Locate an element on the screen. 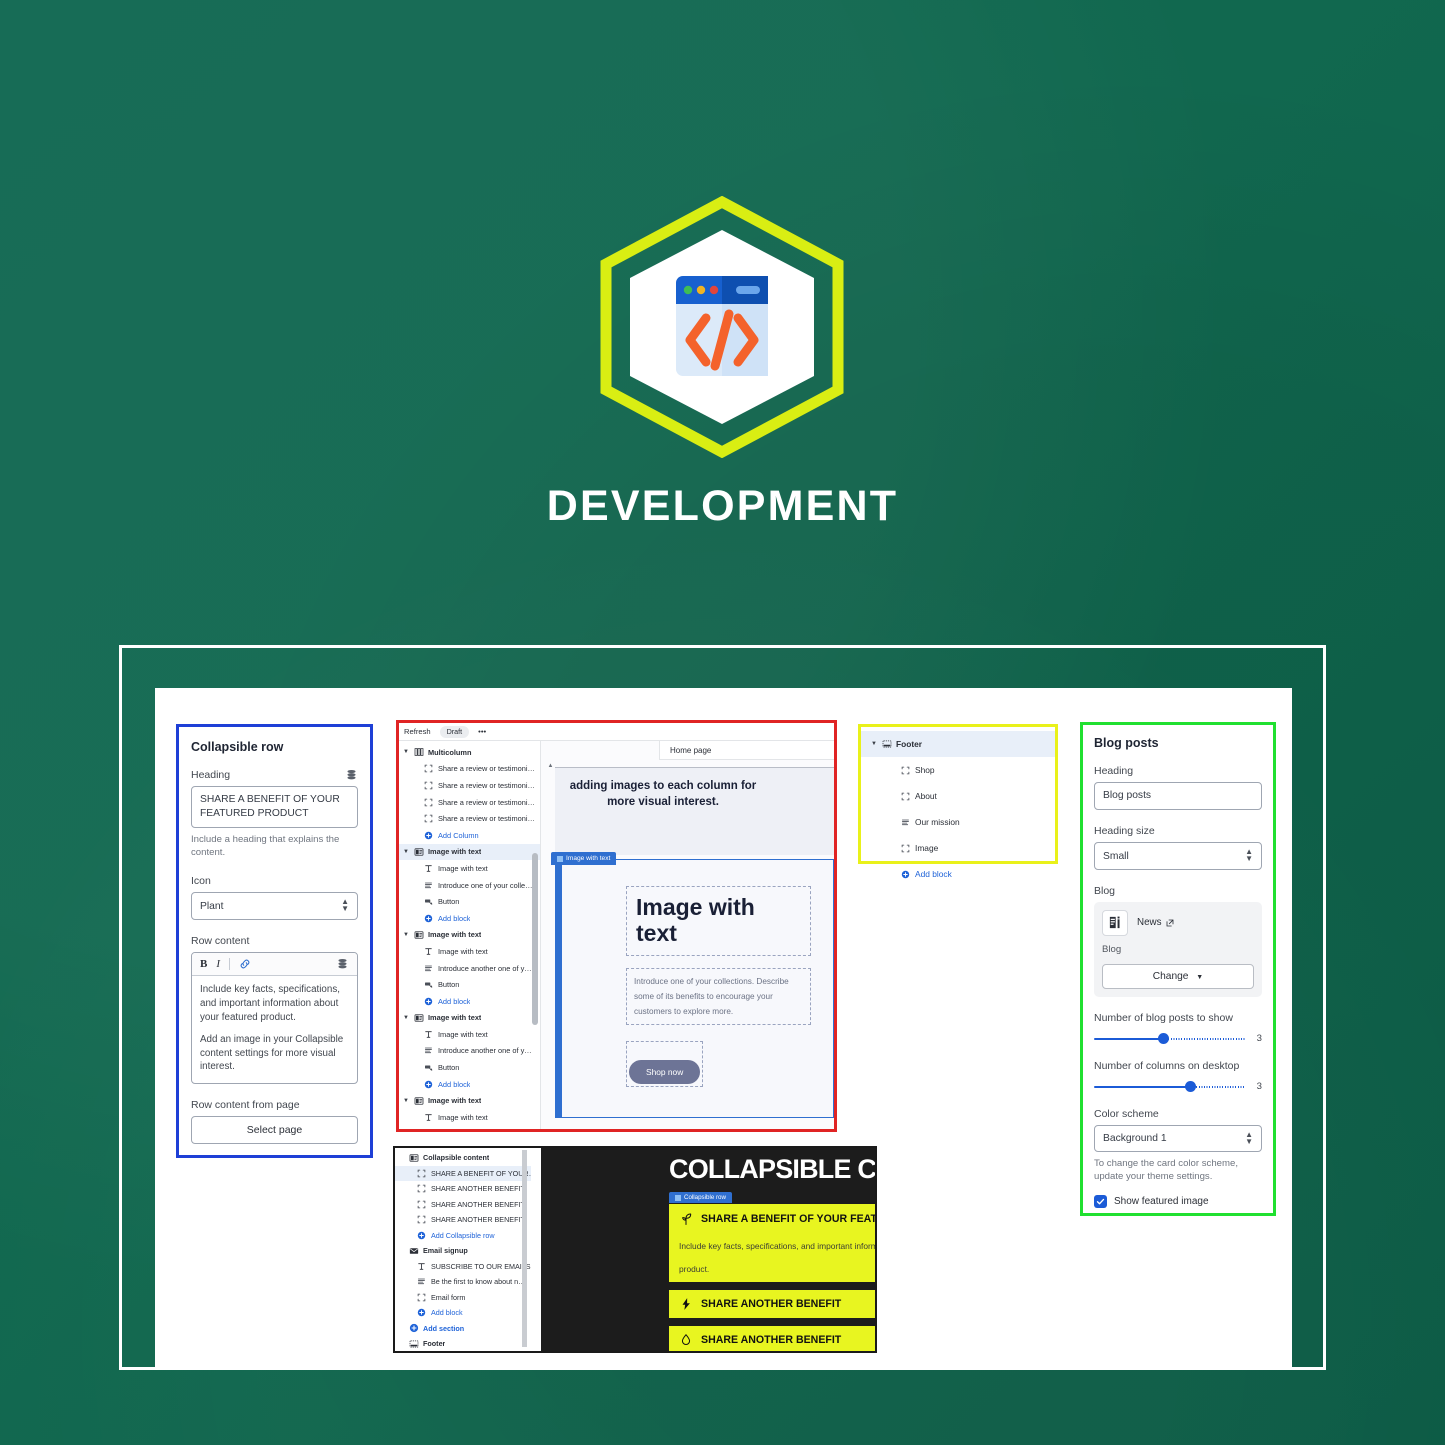  tree-row: Our mission is located at coordinates (958, 822).